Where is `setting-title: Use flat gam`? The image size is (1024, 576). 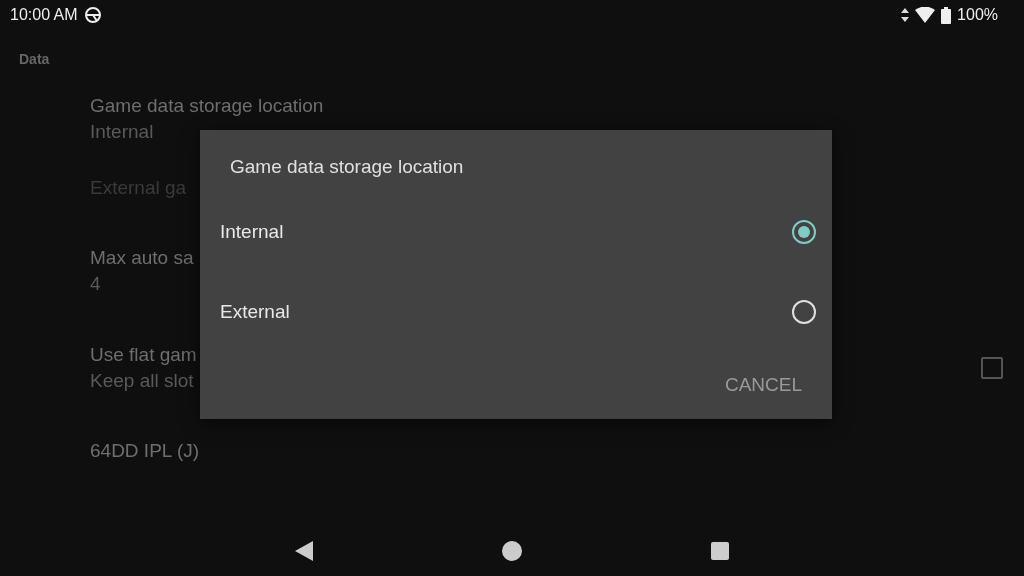
setting-title: Use flat gam is located at coordinates (143, 354).